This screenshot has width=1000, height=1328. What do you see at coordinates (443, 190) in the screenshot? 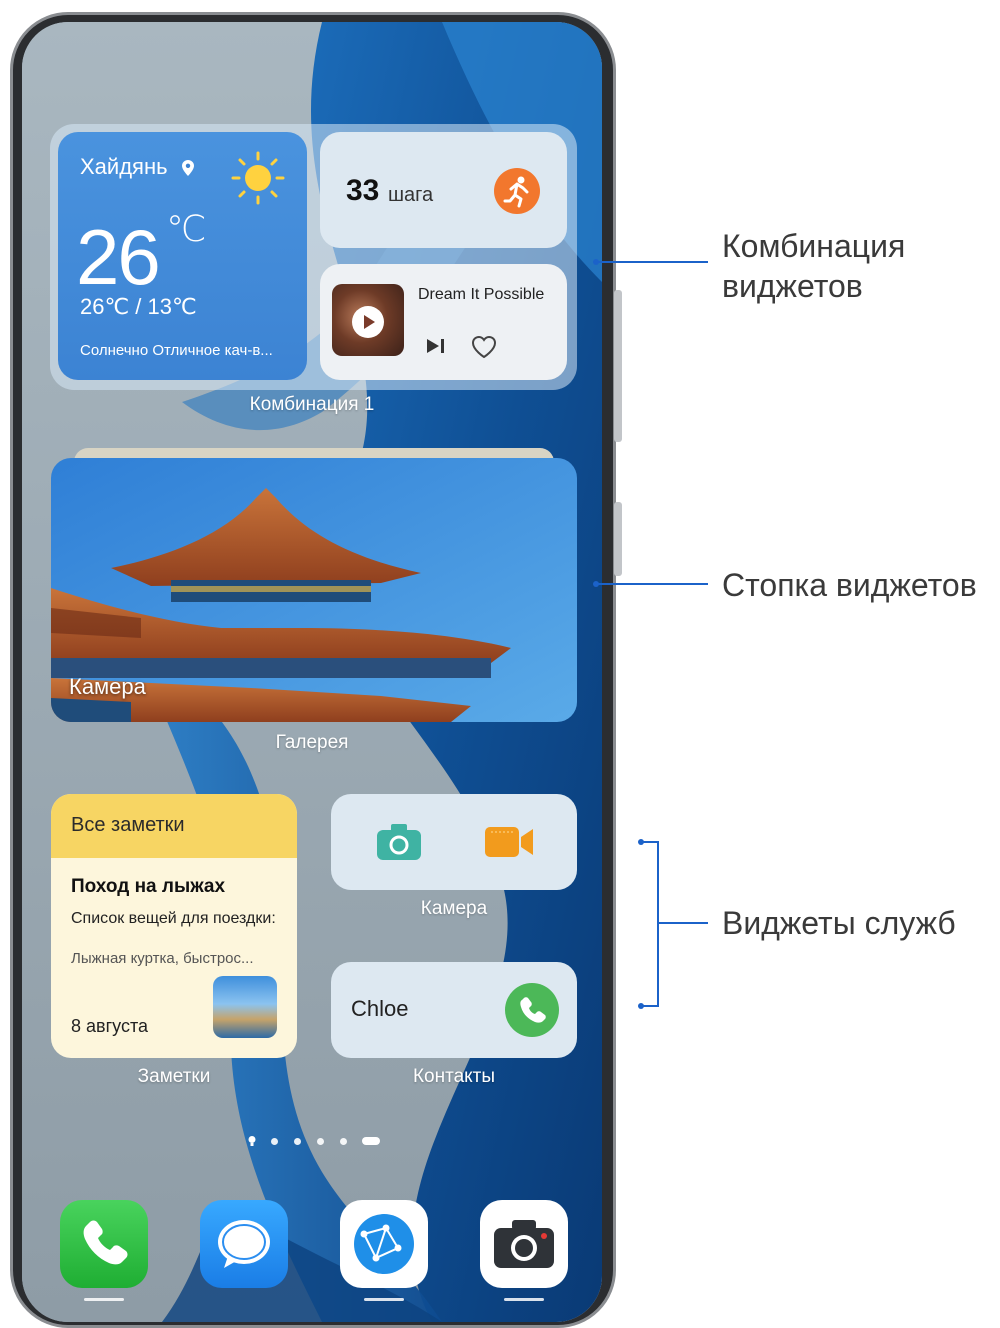
I see `steps-card: 33 шага` at bounding box center [443, 190].